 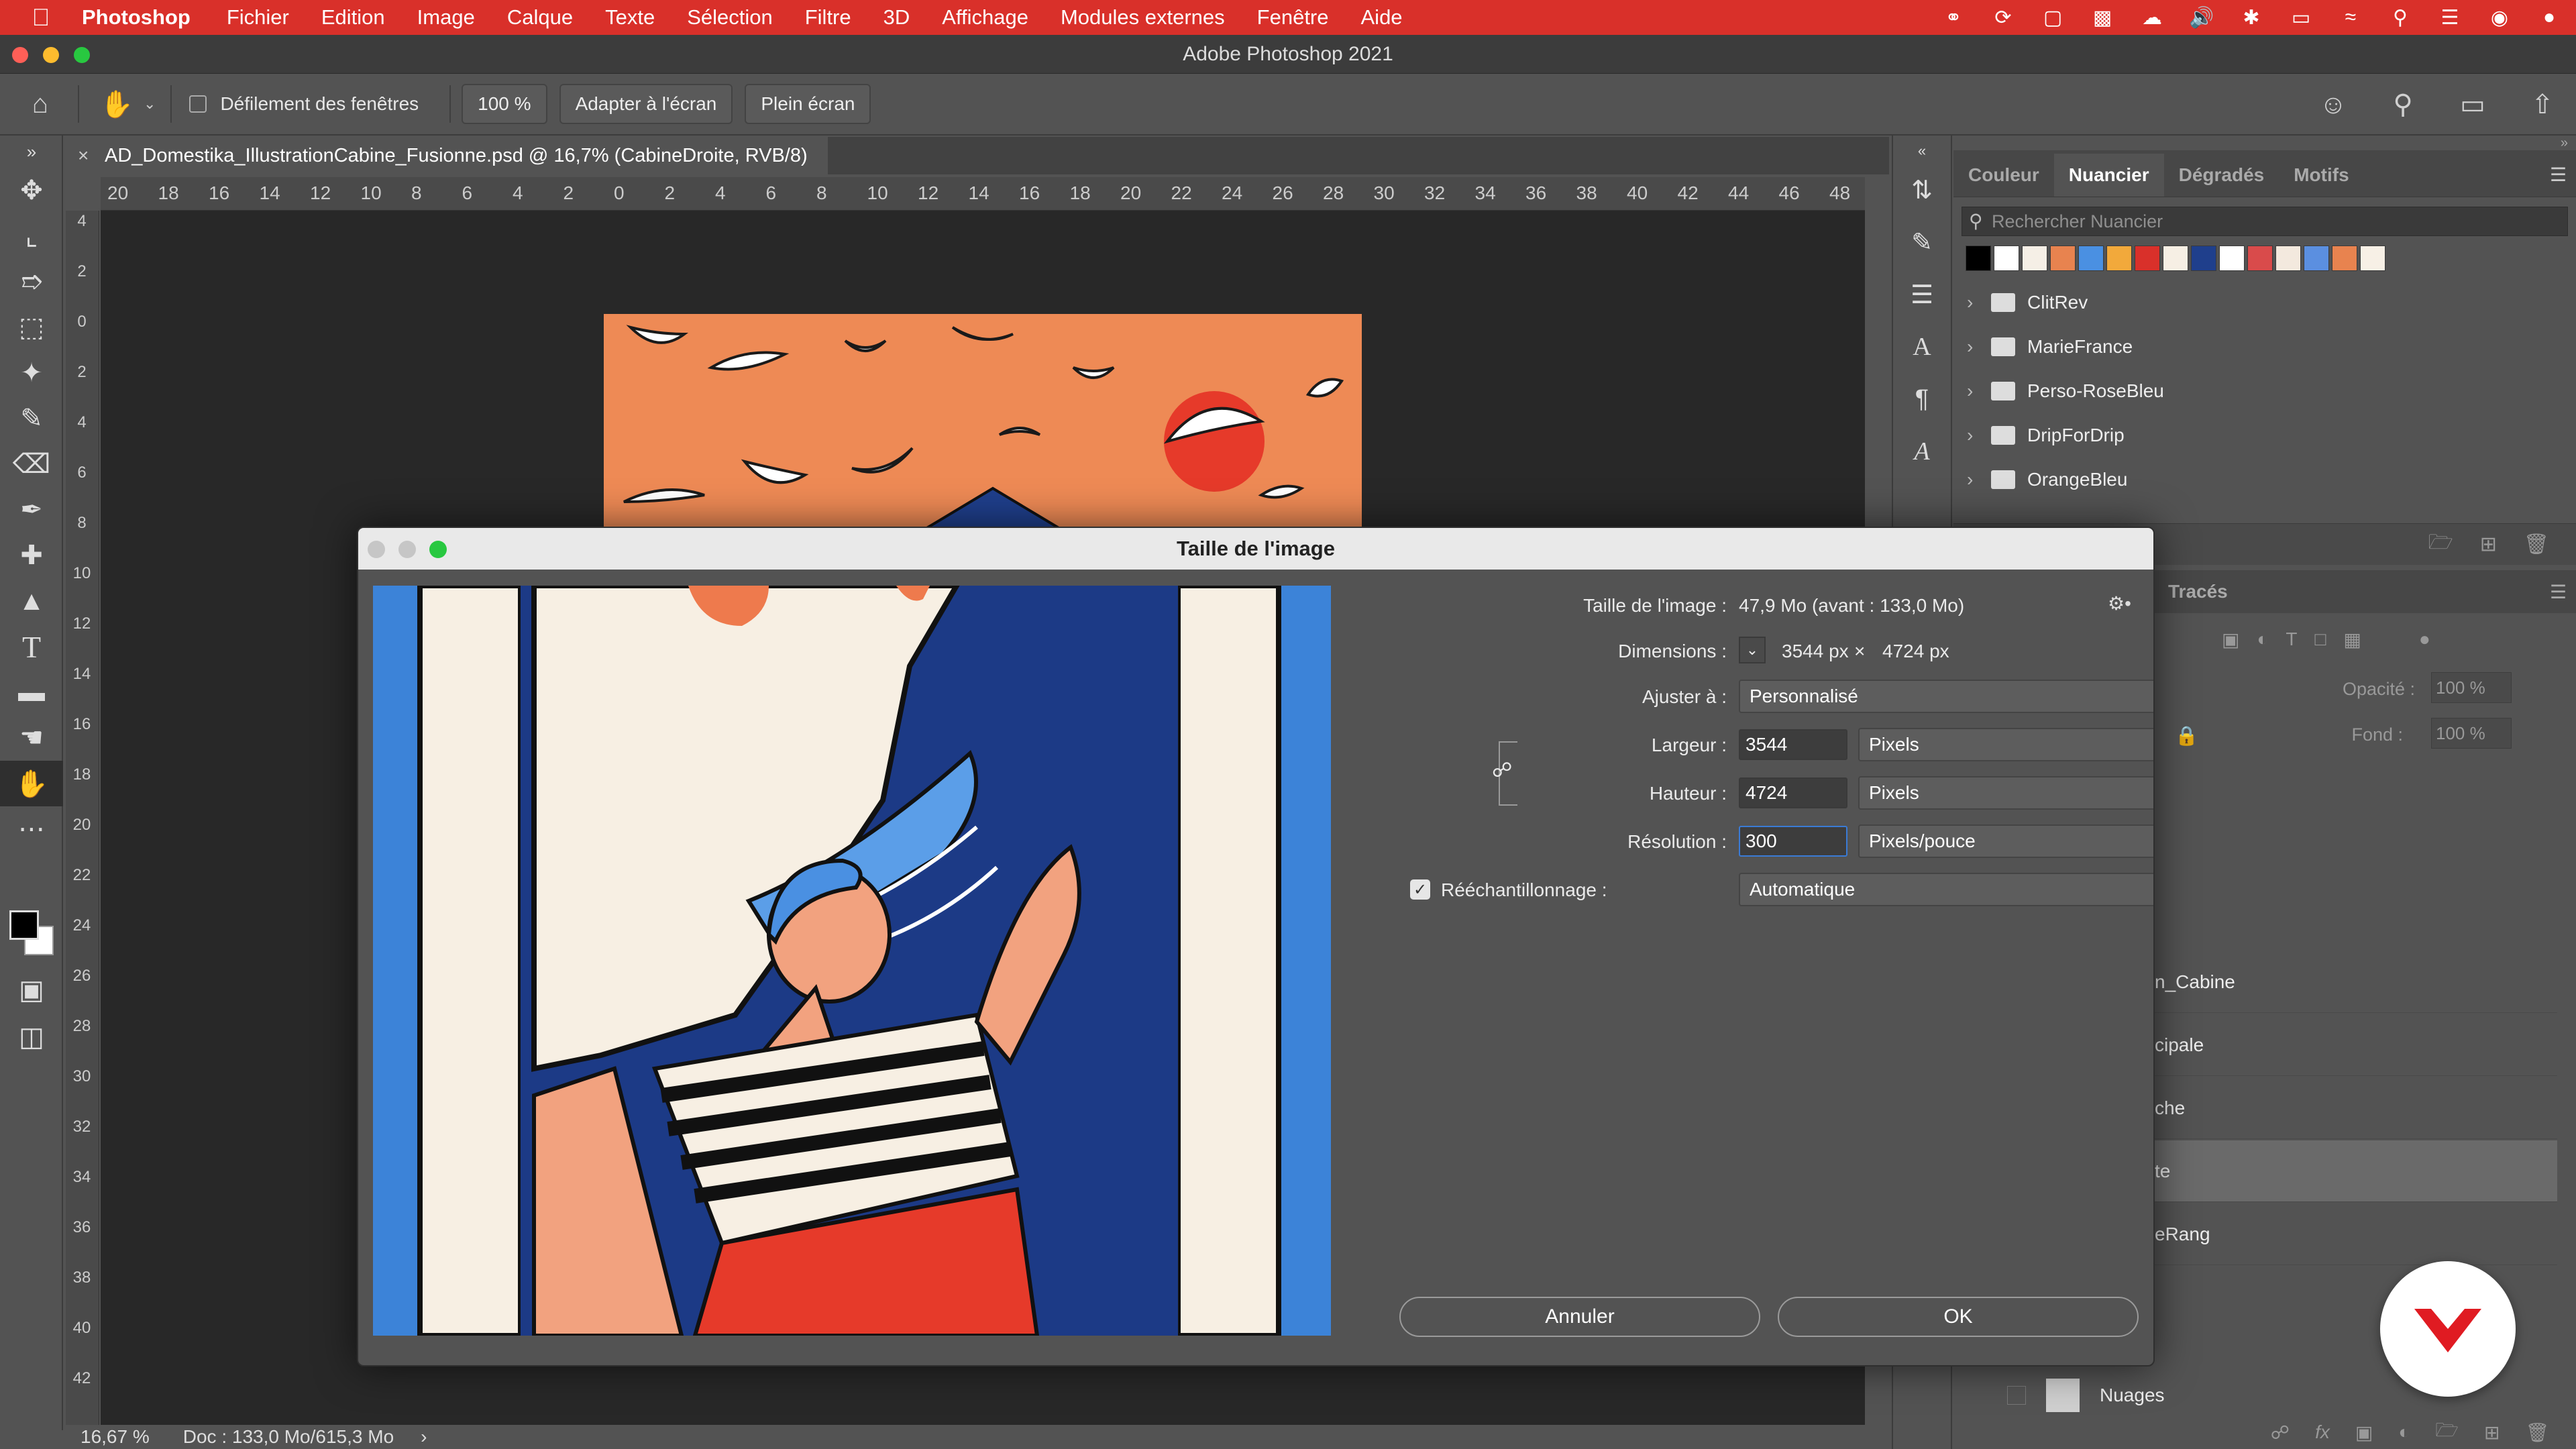 I want to click on hand-tool-icon: ✋, so click(x=31, y=783).